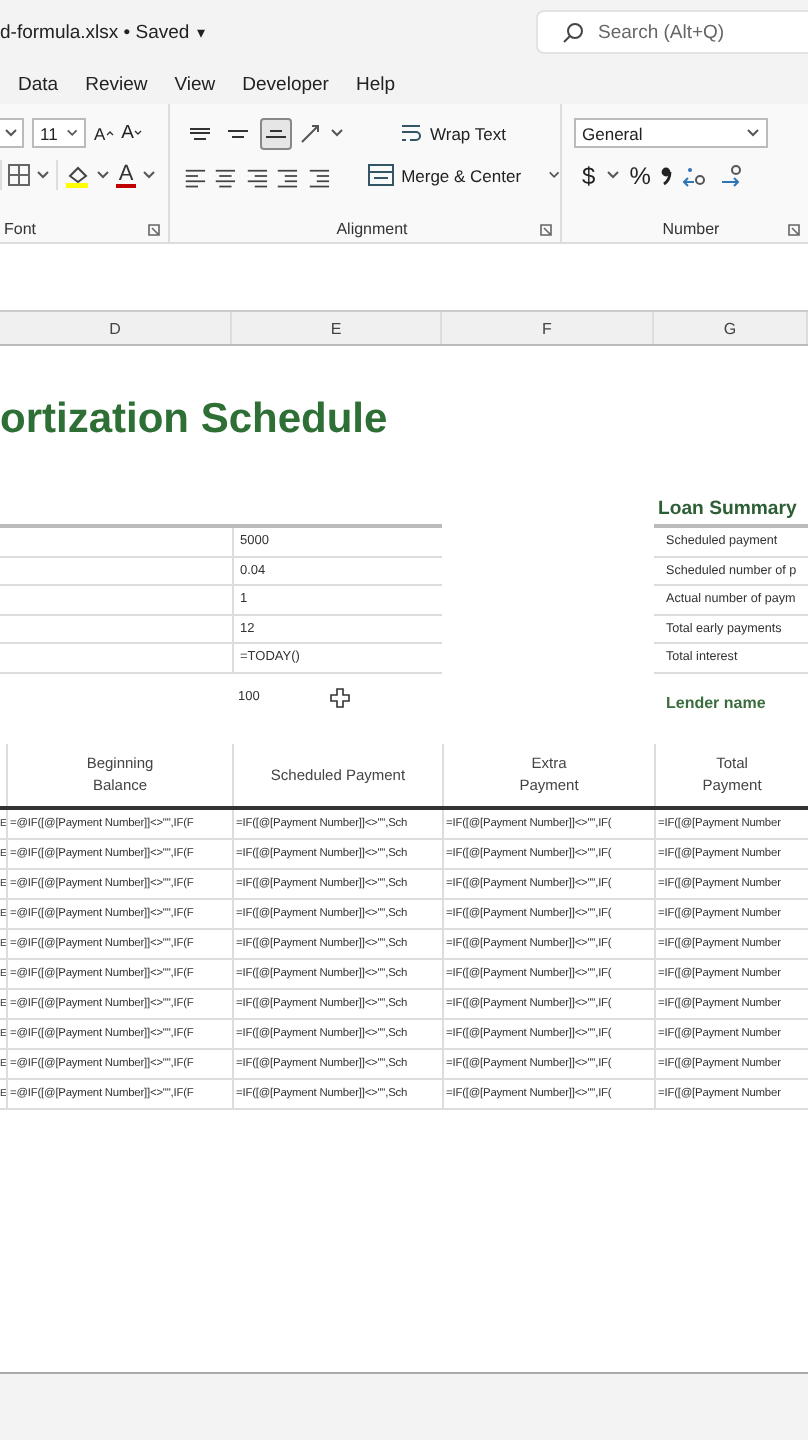  Describe the element at coordinates (238, 133) in the screenshot. I see `align-middle-icon` at that location.